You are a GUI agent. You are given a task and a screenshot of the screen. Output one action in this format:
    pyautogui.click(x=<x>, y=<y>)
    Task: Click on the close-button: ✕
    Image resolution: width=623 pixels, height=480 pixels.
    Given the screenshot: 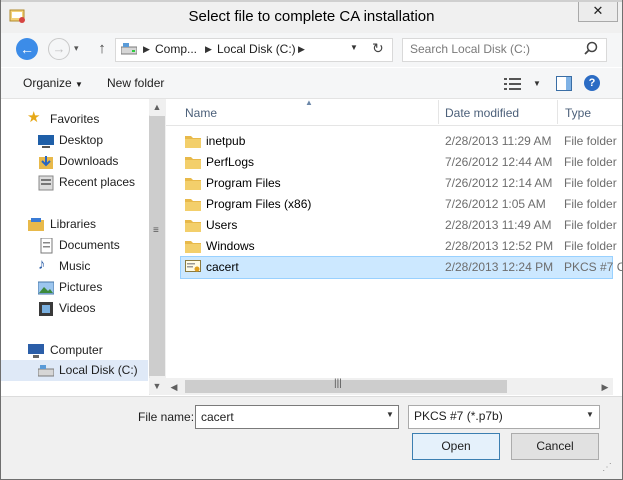 What is the action you would take?
    pyautogui.click(x=598, y=11)
    